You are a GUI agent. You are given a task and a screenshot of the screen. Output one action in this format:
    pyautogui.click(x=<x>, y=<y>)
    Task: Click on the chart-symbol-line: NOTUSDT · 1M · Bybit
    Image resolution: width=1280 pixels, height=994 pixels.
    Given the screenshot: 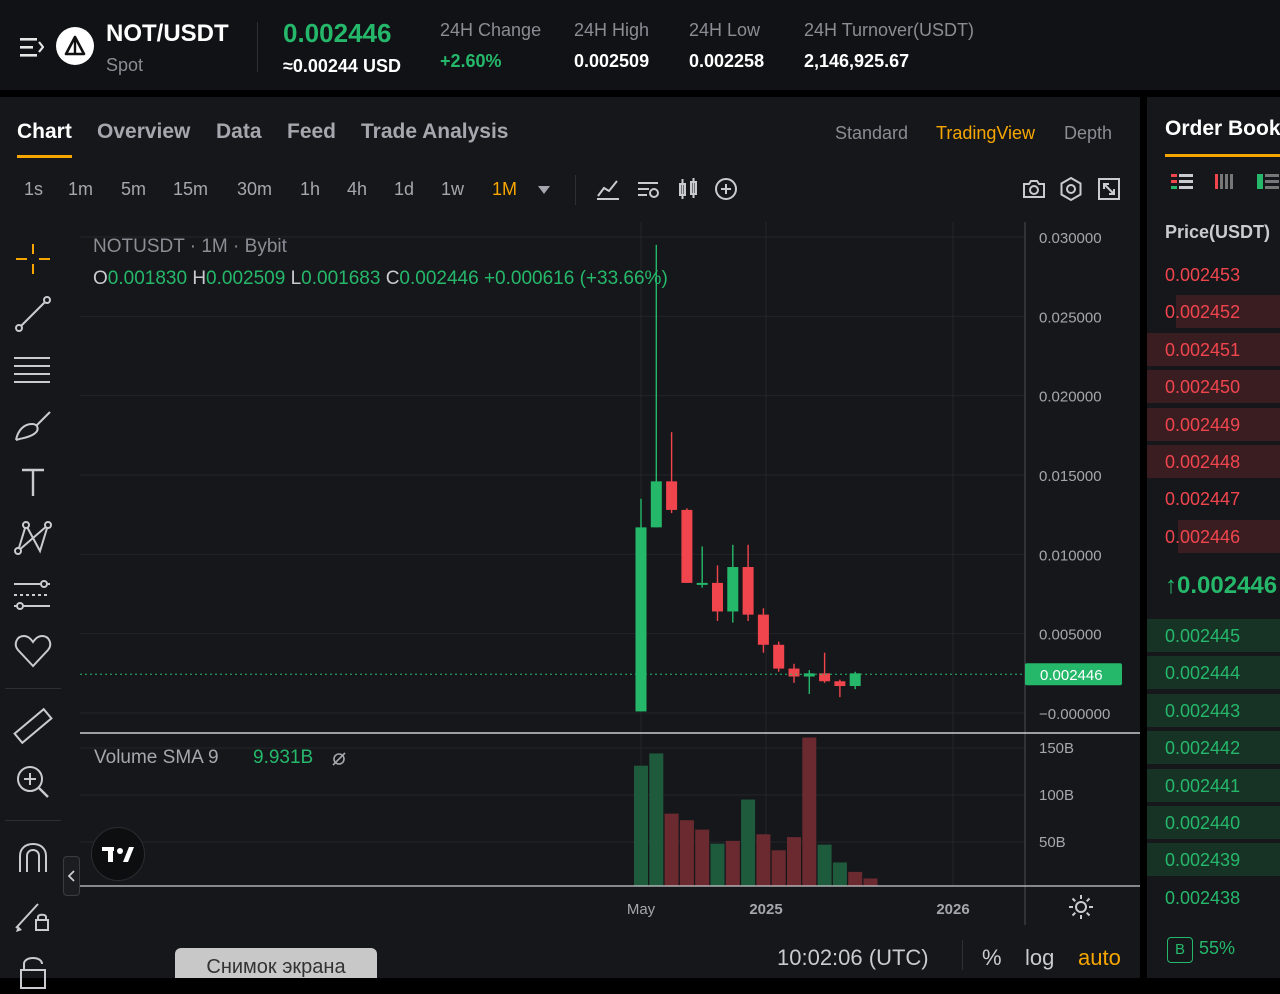 What is the action you would take?
    pyautogui.click(x=190, y=246)
    